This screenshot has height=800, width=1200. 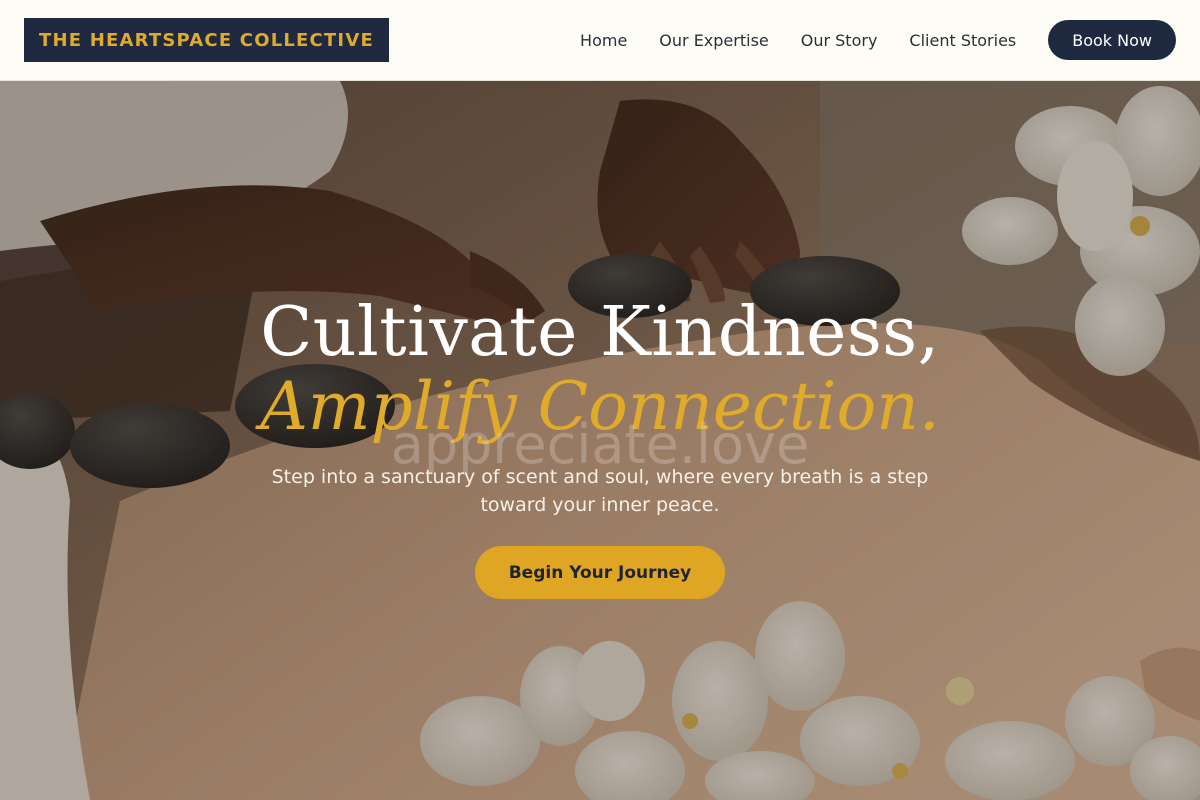 I want to click on brand-logo: THE HEARTSPACE COLLECTIVE, so click(x=206, y=40).